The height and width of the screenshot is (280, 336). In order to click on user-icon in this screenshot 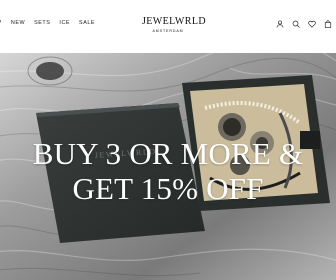, I will do `click(280, 24)`.